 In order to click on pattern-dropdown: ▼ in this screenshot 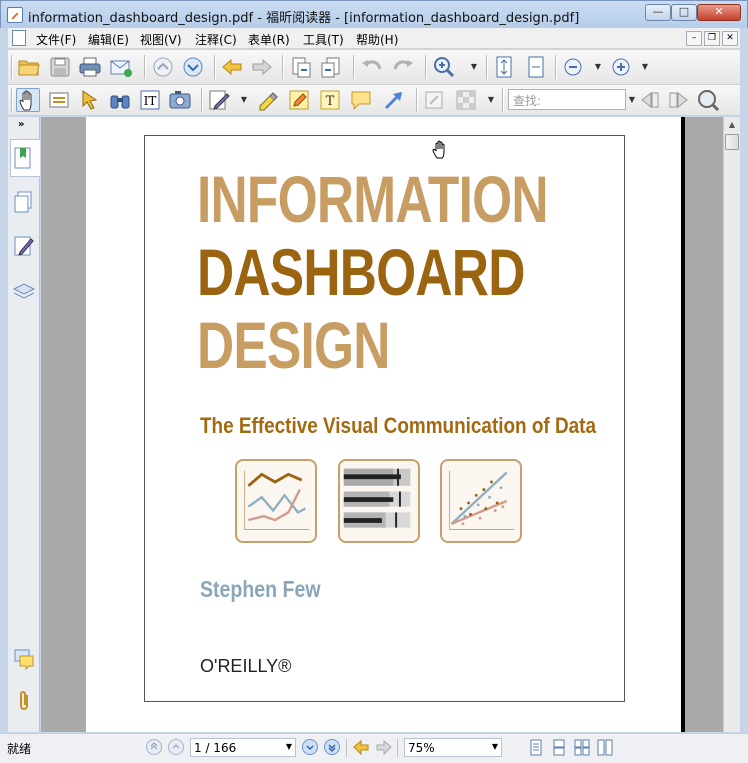, I will do `click(491, 100)`.